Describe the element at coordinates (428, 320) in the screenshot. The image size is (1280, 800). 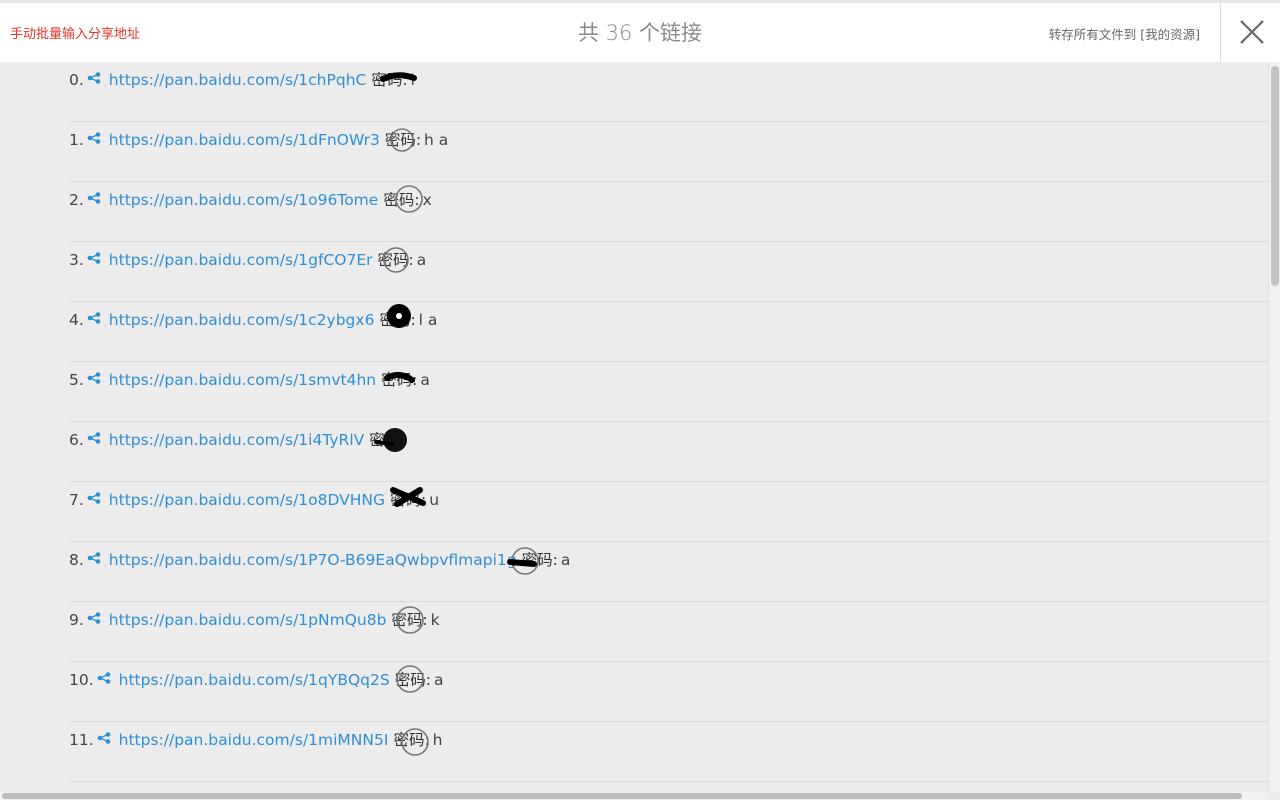
I see `password-value: l a` at that location.